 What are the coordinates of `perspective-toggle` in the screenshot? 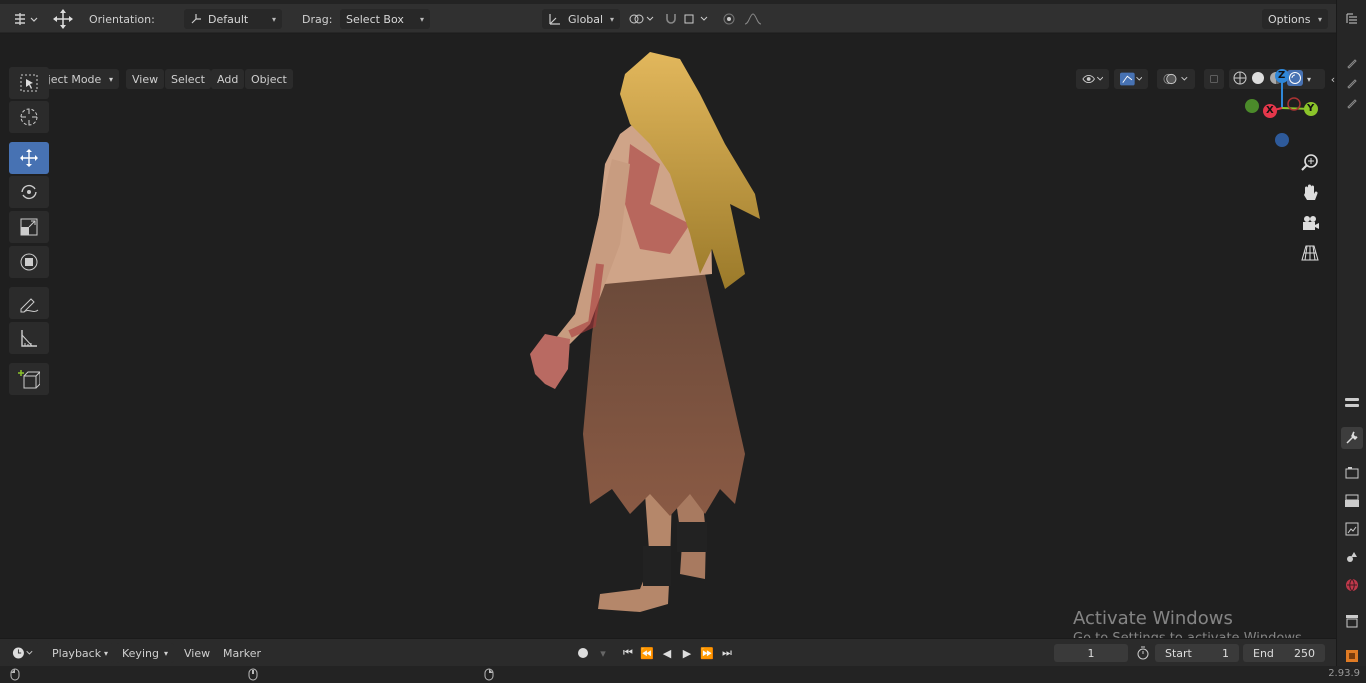 It's located at (1310, 253).